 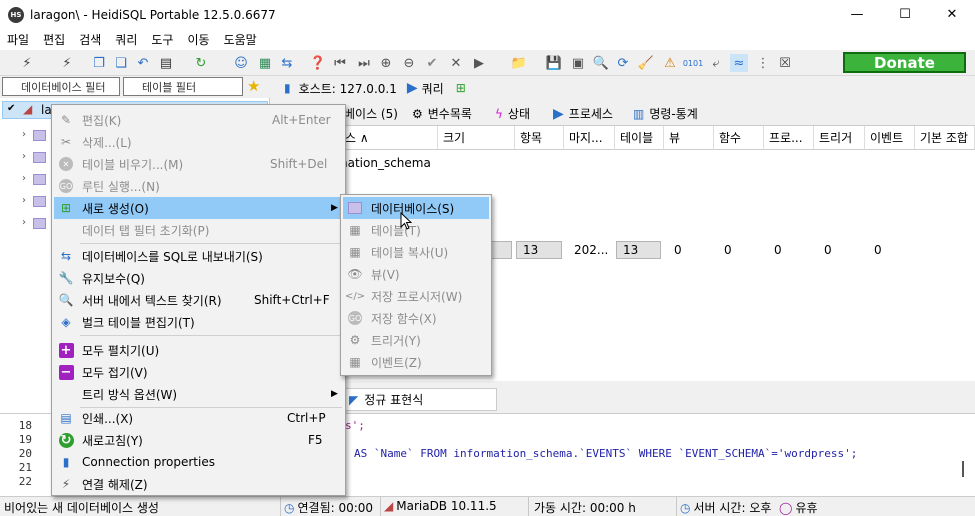 What do you see at coordinates (416, 274) in the screenshot?
I see `submenu-item-view: 👁 뷰(V)` at bounding box center [416, 274].